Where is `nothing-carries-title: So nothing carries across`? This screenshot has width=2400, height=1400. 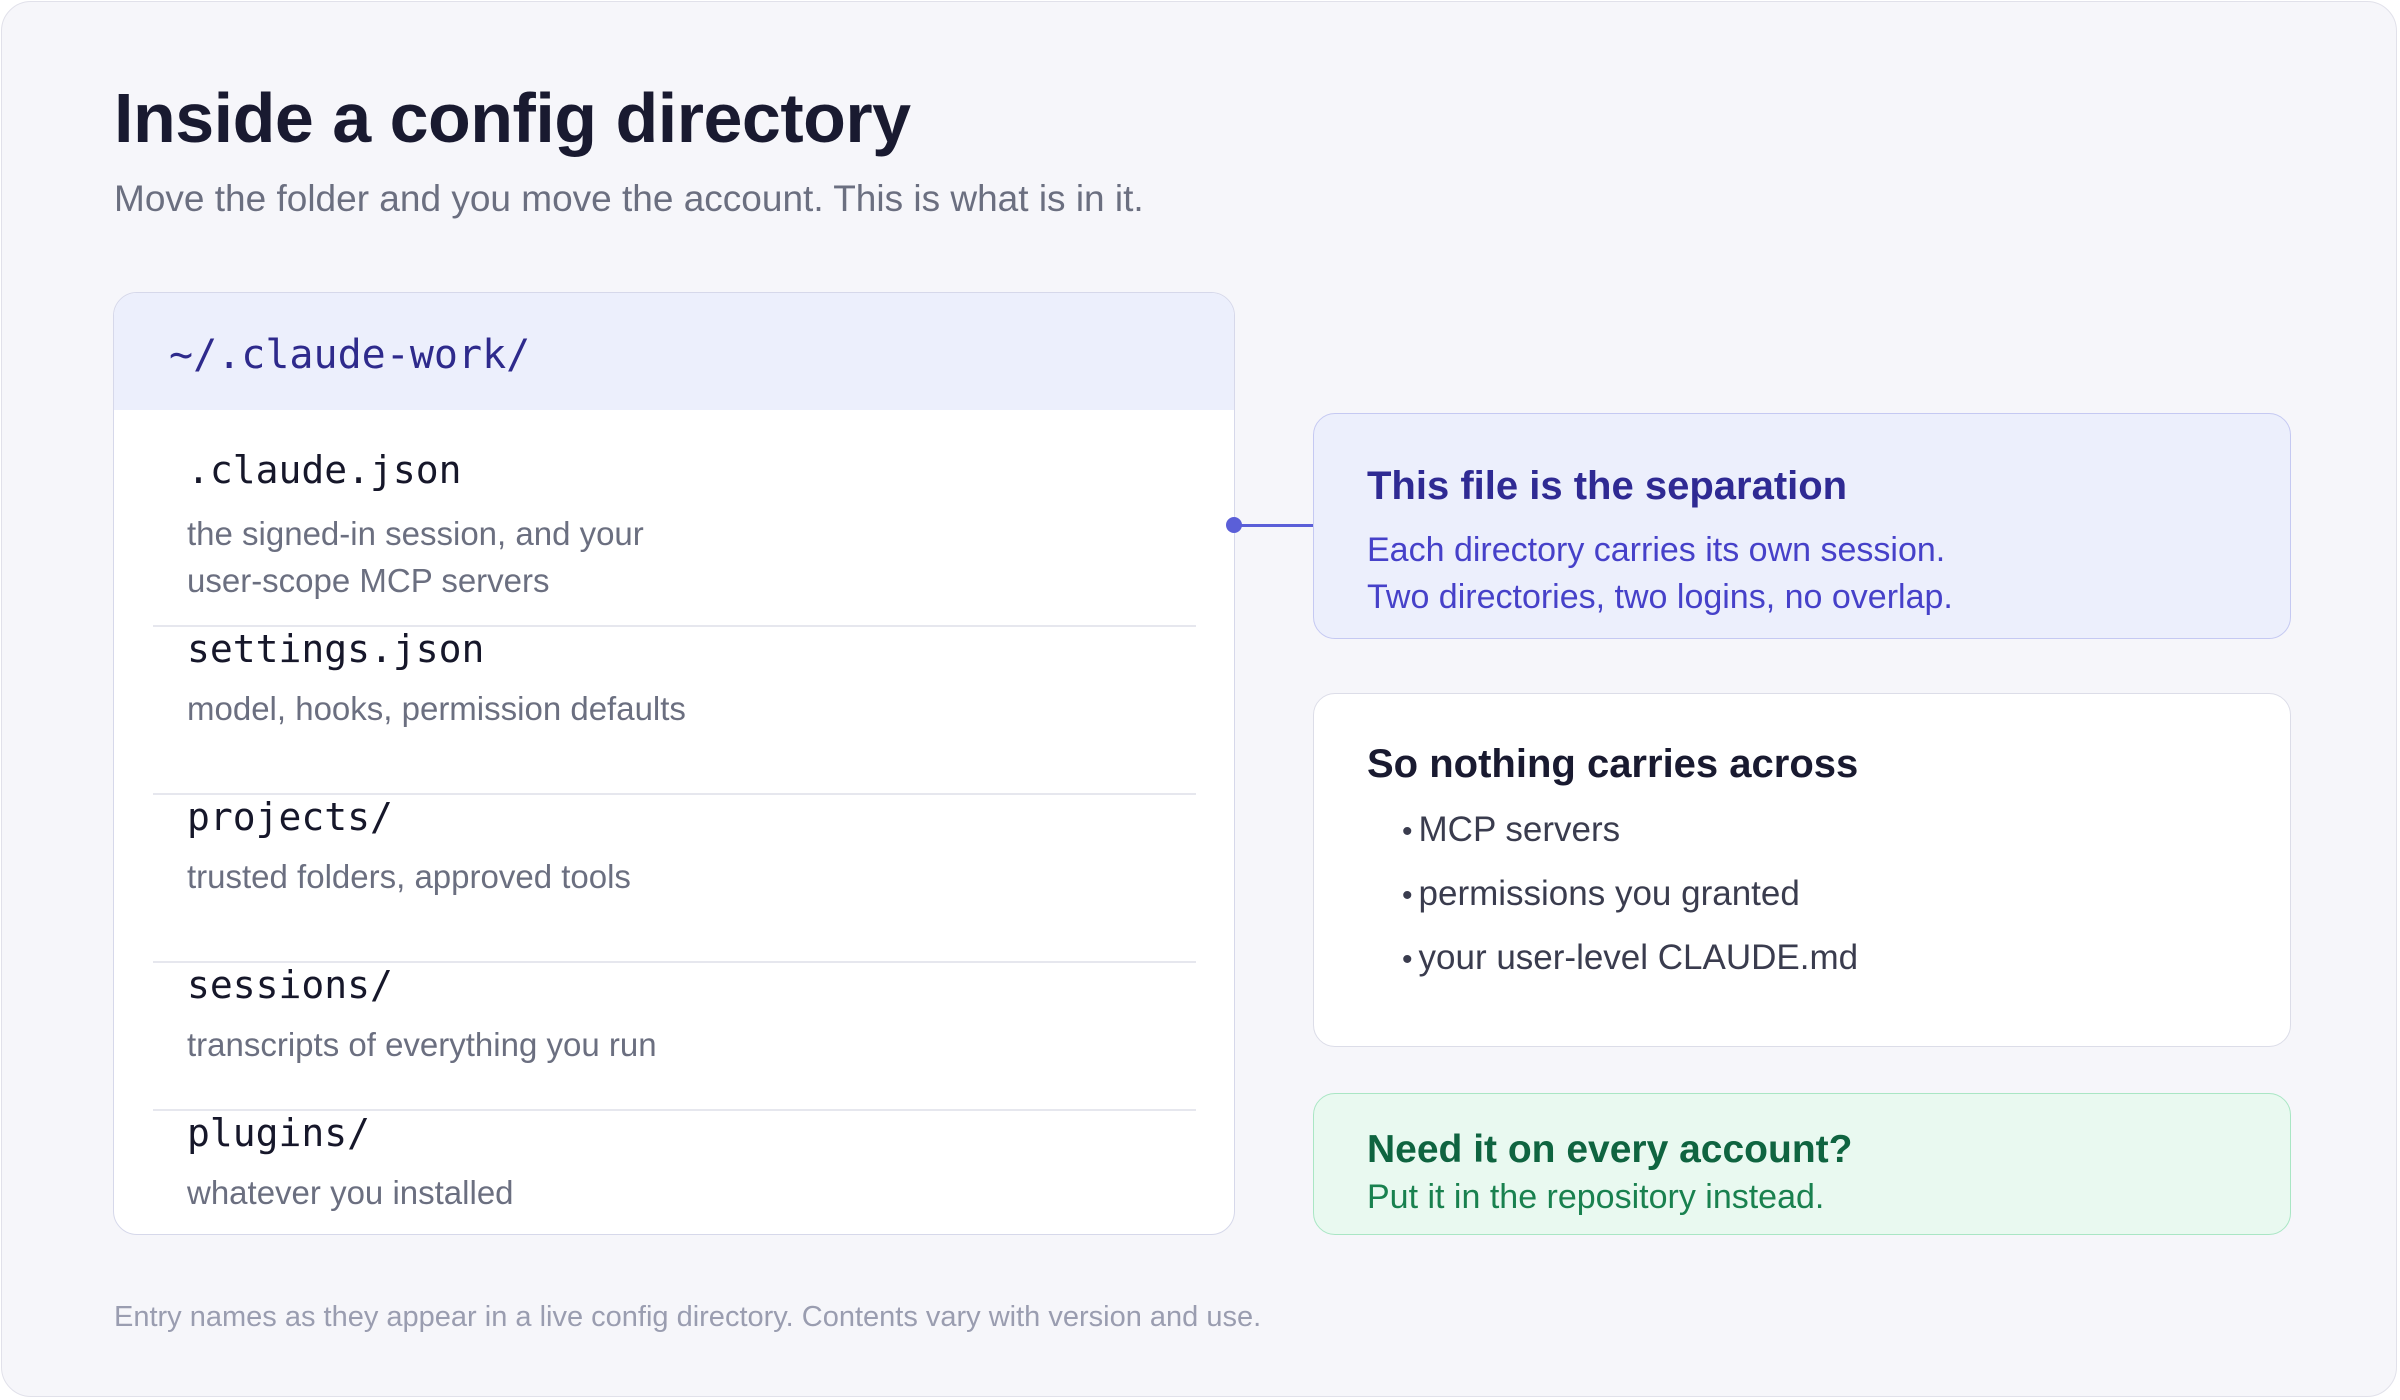
nothing-carries-title: So nothing carries across is located at coordinates (1613, 764).